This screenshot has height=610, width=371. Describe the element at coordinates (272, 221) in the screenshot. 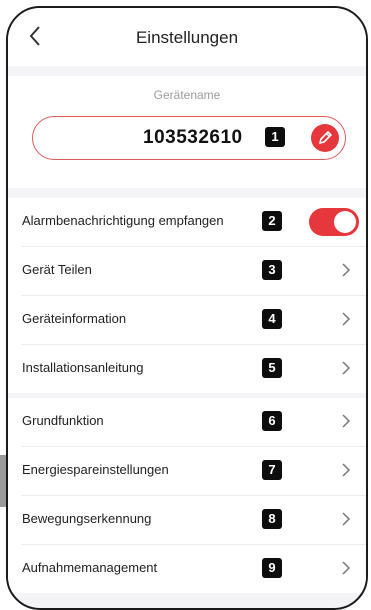

I see `annotation-badge: 2` at that location.